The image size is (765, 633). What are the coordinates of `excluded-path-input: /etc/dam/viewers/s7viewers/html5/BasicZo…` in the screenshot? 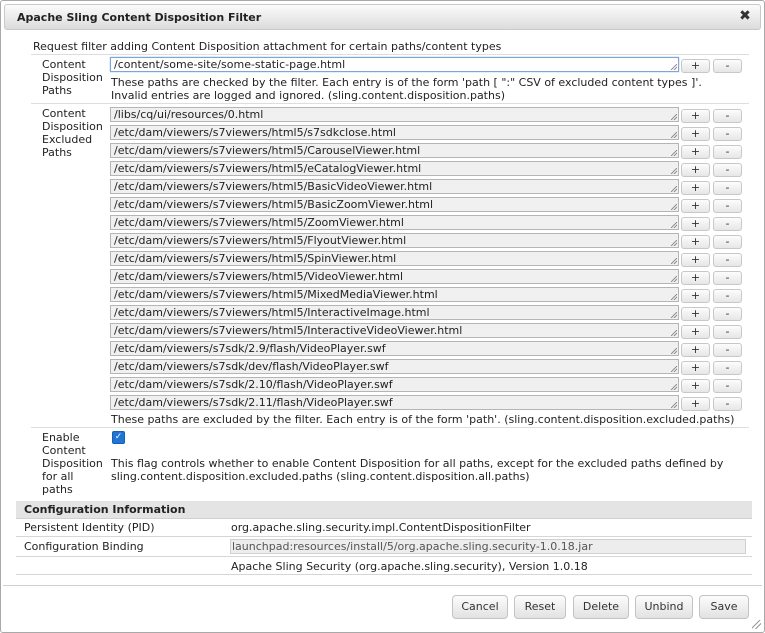 It's located at (394, 204).